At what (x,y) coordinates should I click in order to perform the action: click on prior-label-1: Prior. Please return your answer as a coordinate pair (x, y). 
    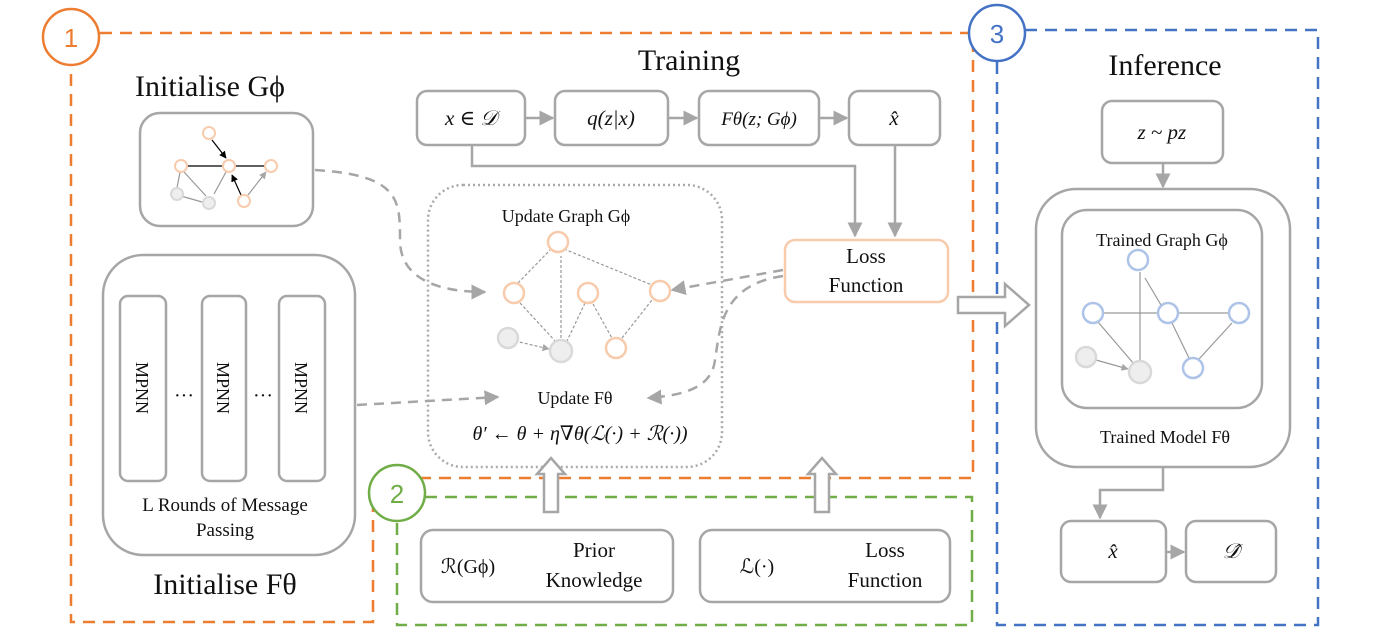
    Looking at the image, I should click on (594, 550).